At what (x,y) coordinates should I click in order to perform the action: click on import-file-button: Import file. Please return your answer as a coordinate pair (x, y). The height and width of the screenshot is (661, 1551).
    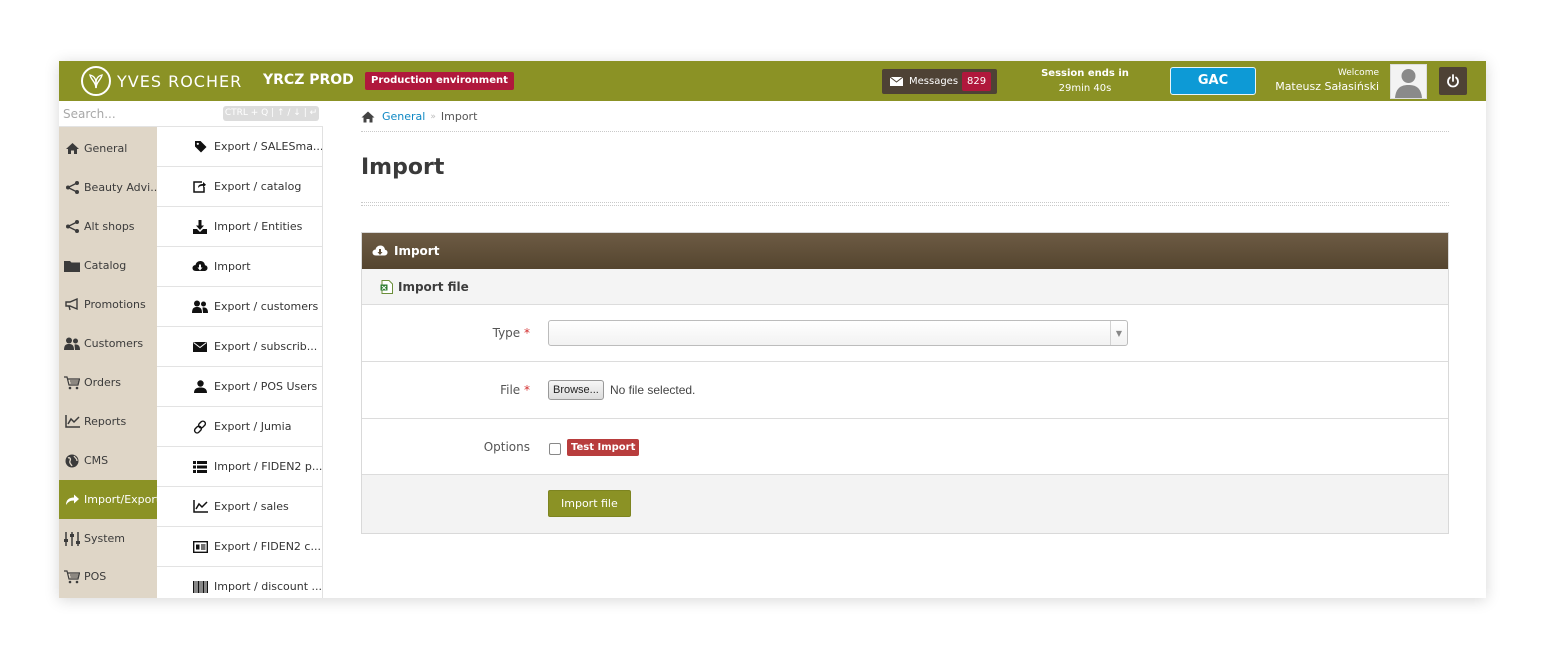
    Looking at the image, I should click on (589, 503).